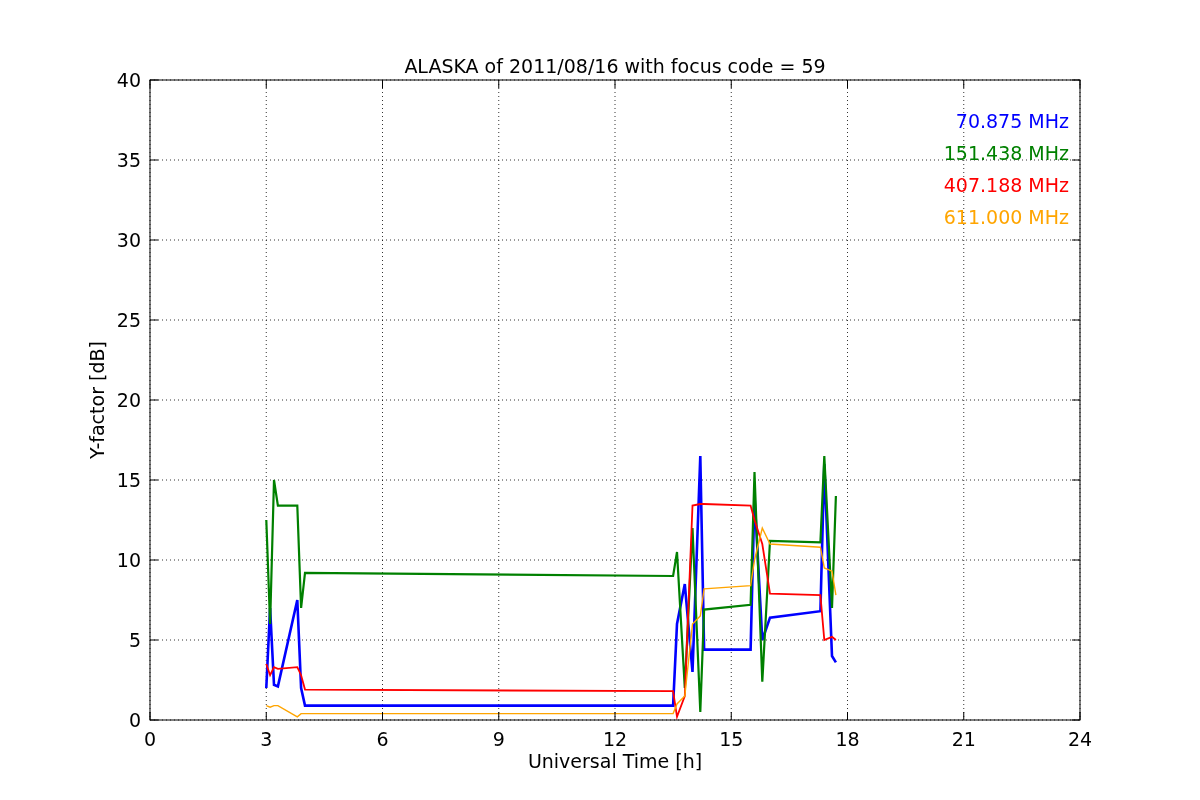 The width and height of the screenshot is (1200, 800). I want to click on x-tick-label: 9, so click(498, 739).